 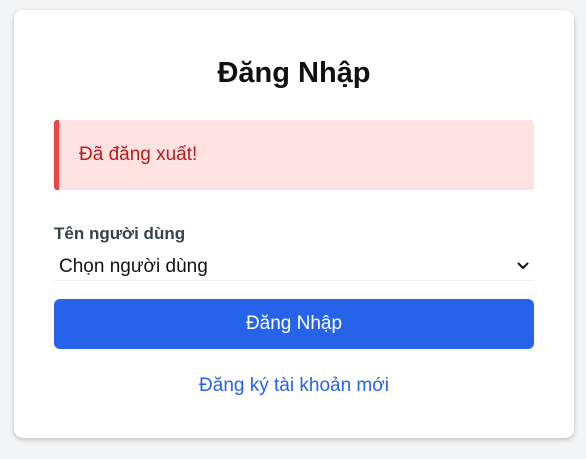 I want to click on username-select-value: Chọn người dùng, so click(x=133, y=266).